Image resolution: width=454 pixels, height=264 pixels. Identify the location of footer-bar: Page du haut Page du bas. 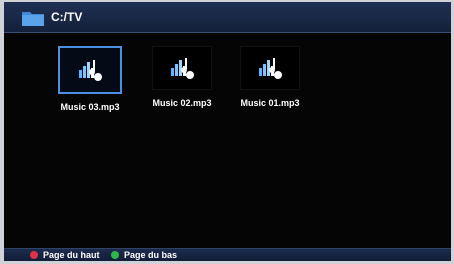
(227, 254).